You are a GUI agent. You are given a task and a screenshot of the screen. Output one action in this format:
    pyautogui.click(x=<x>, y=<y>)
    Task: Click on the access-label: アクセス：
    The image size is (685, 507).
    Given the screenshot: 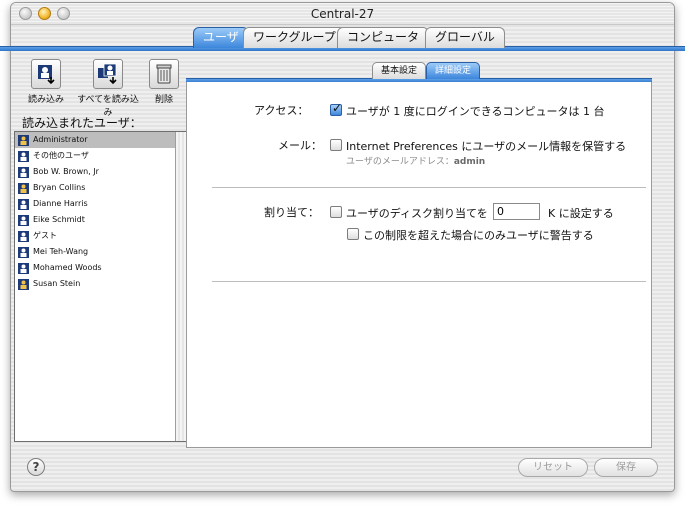 What is the action you would take?
    pyautogui.click(x=281, y=110)
    